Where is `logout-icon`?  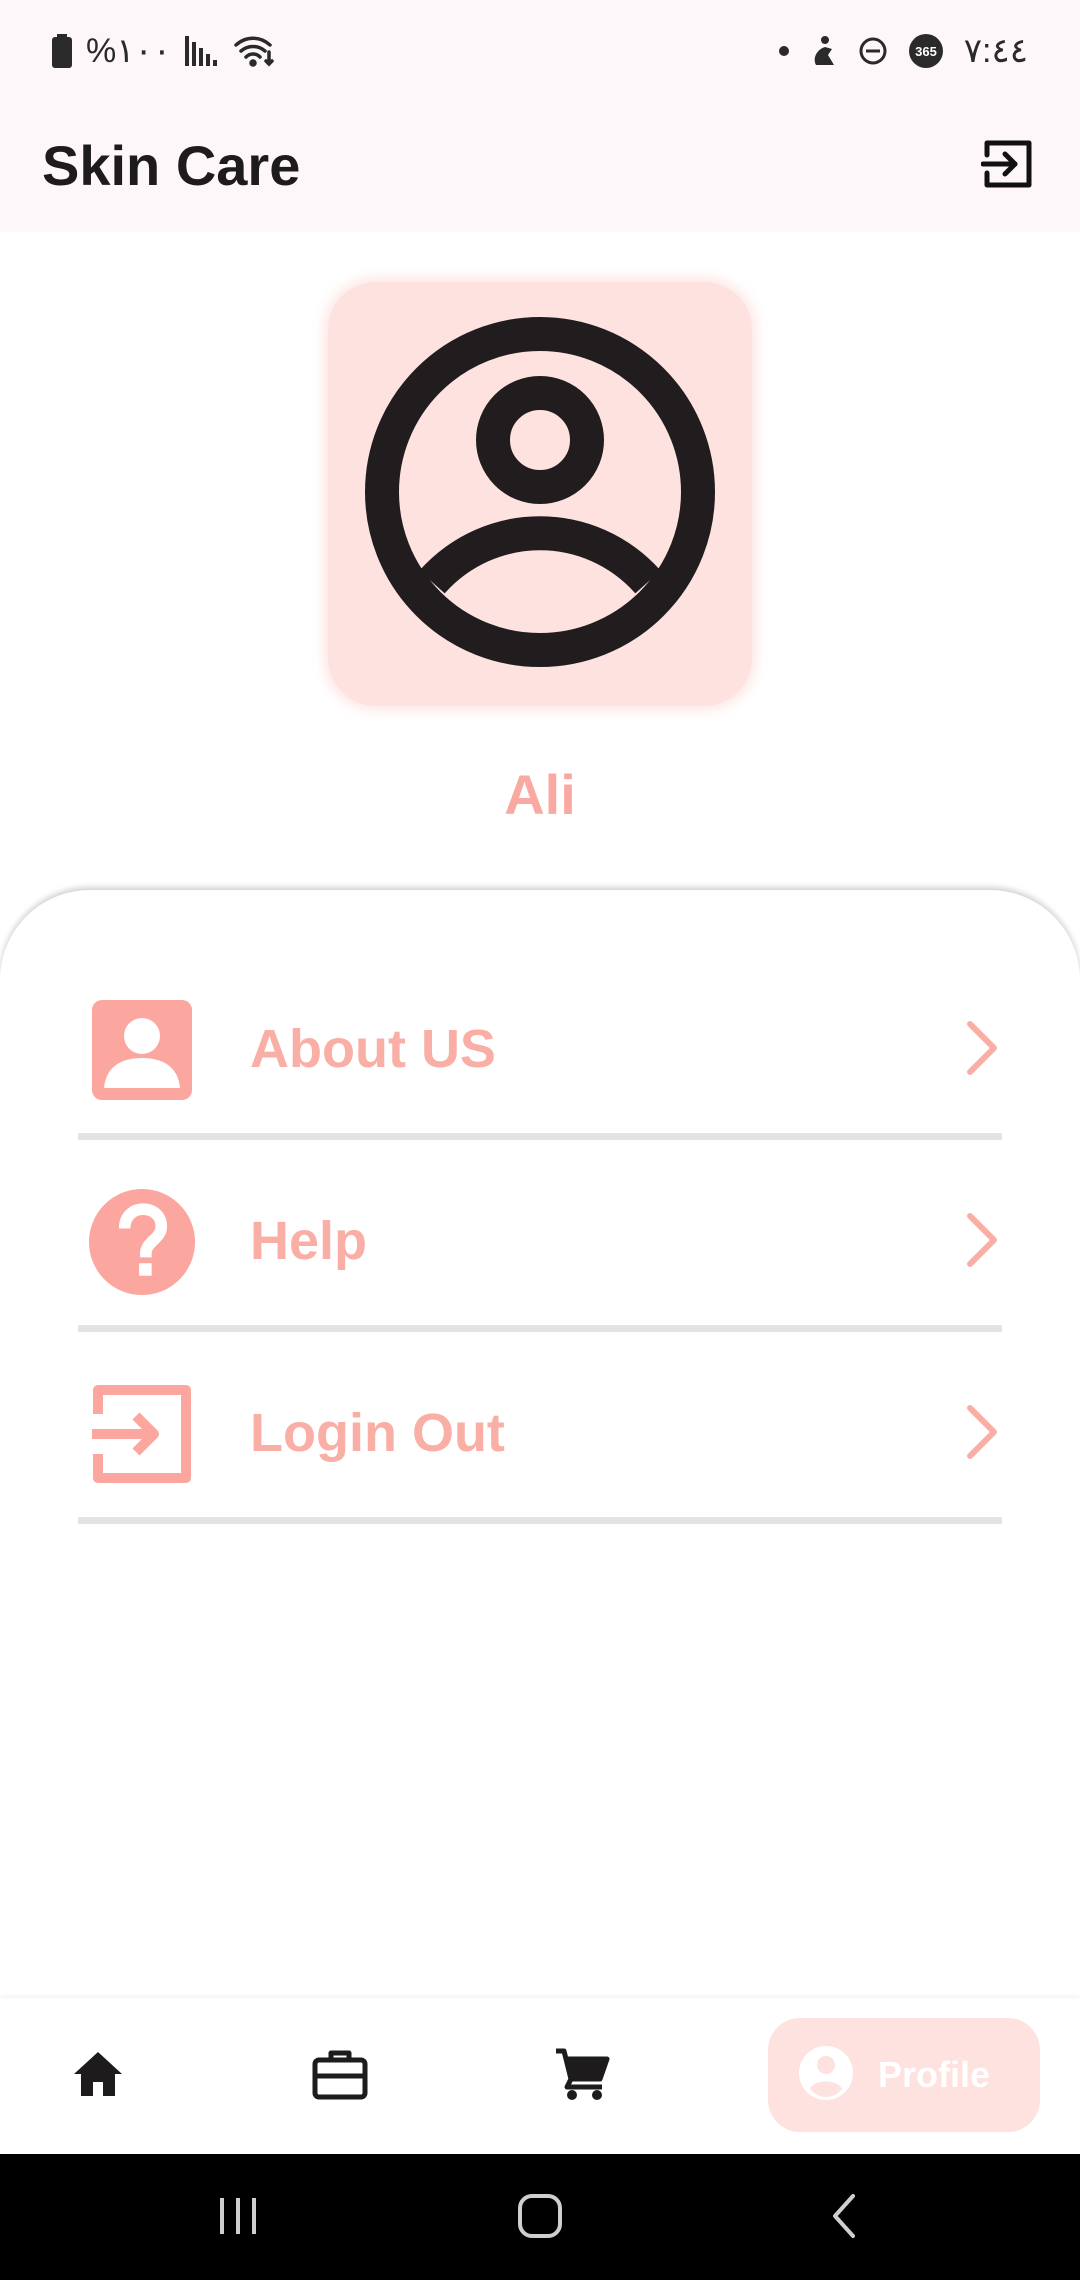
logout-icon is located at coordinates (142, 1434).